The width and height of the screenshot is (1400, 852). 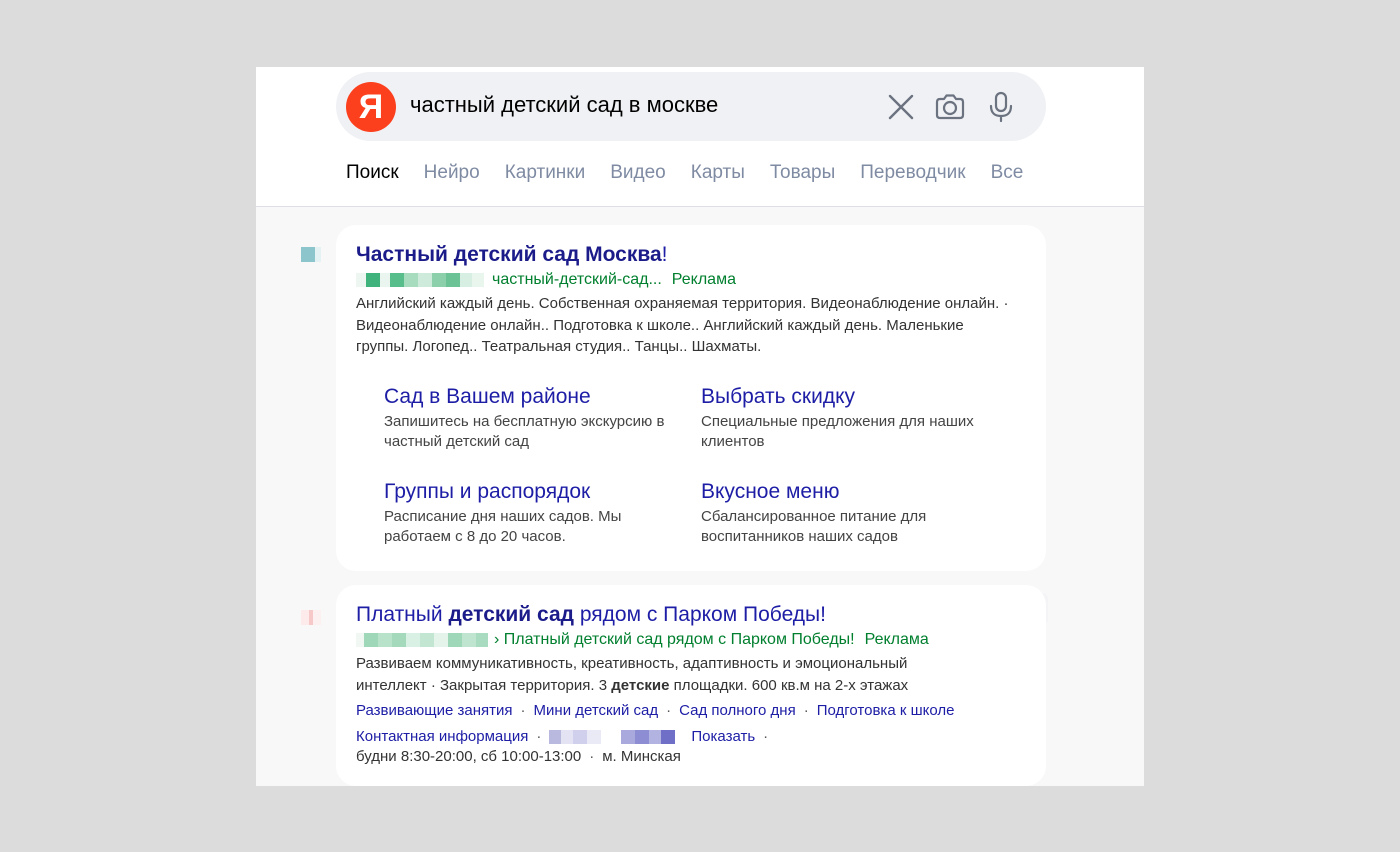 What do you see at coordinates (718, 173) in the screenshot?
I see `tab-maps: Карты` at bounding box center [718, 173].